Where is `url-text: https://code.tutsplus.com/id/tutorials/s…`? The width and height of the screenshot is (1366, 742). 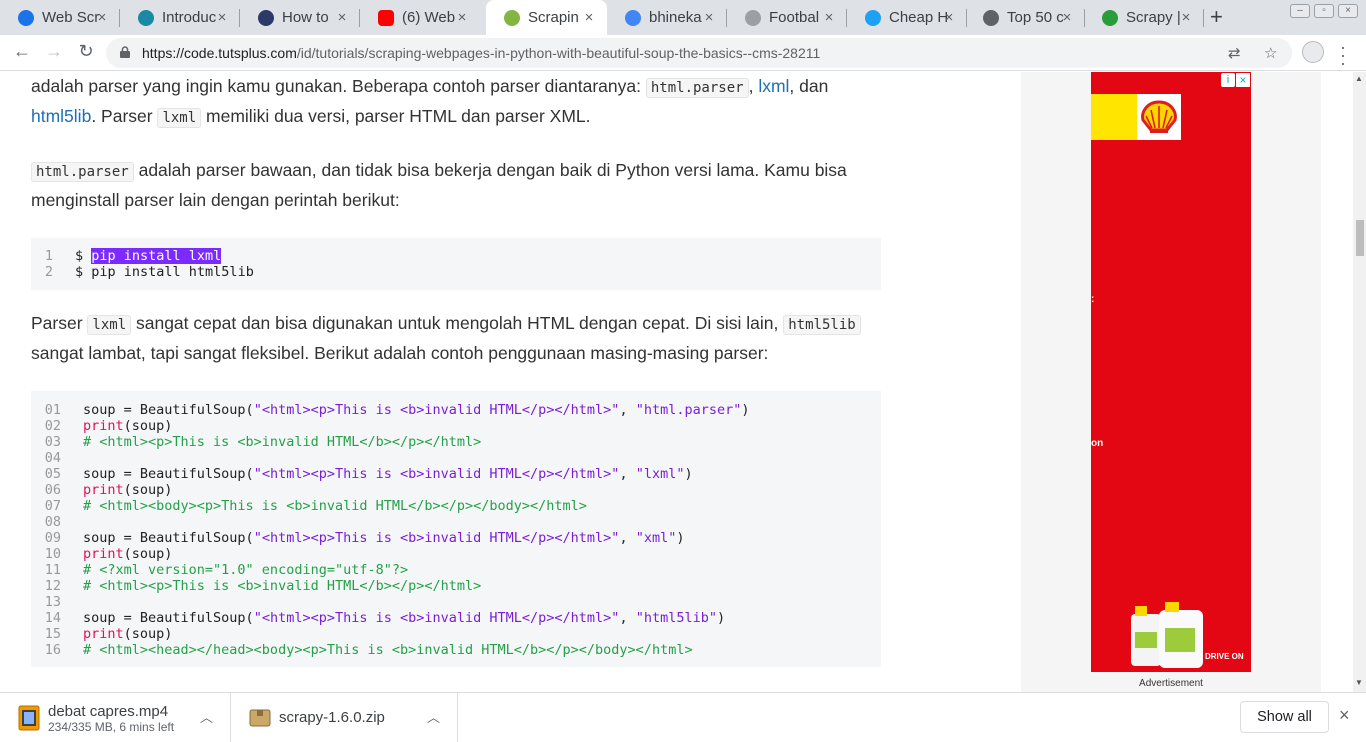
url-text: https://code.tutsplus.com/id/tutorials/s… is located at coordinates (481, 53).